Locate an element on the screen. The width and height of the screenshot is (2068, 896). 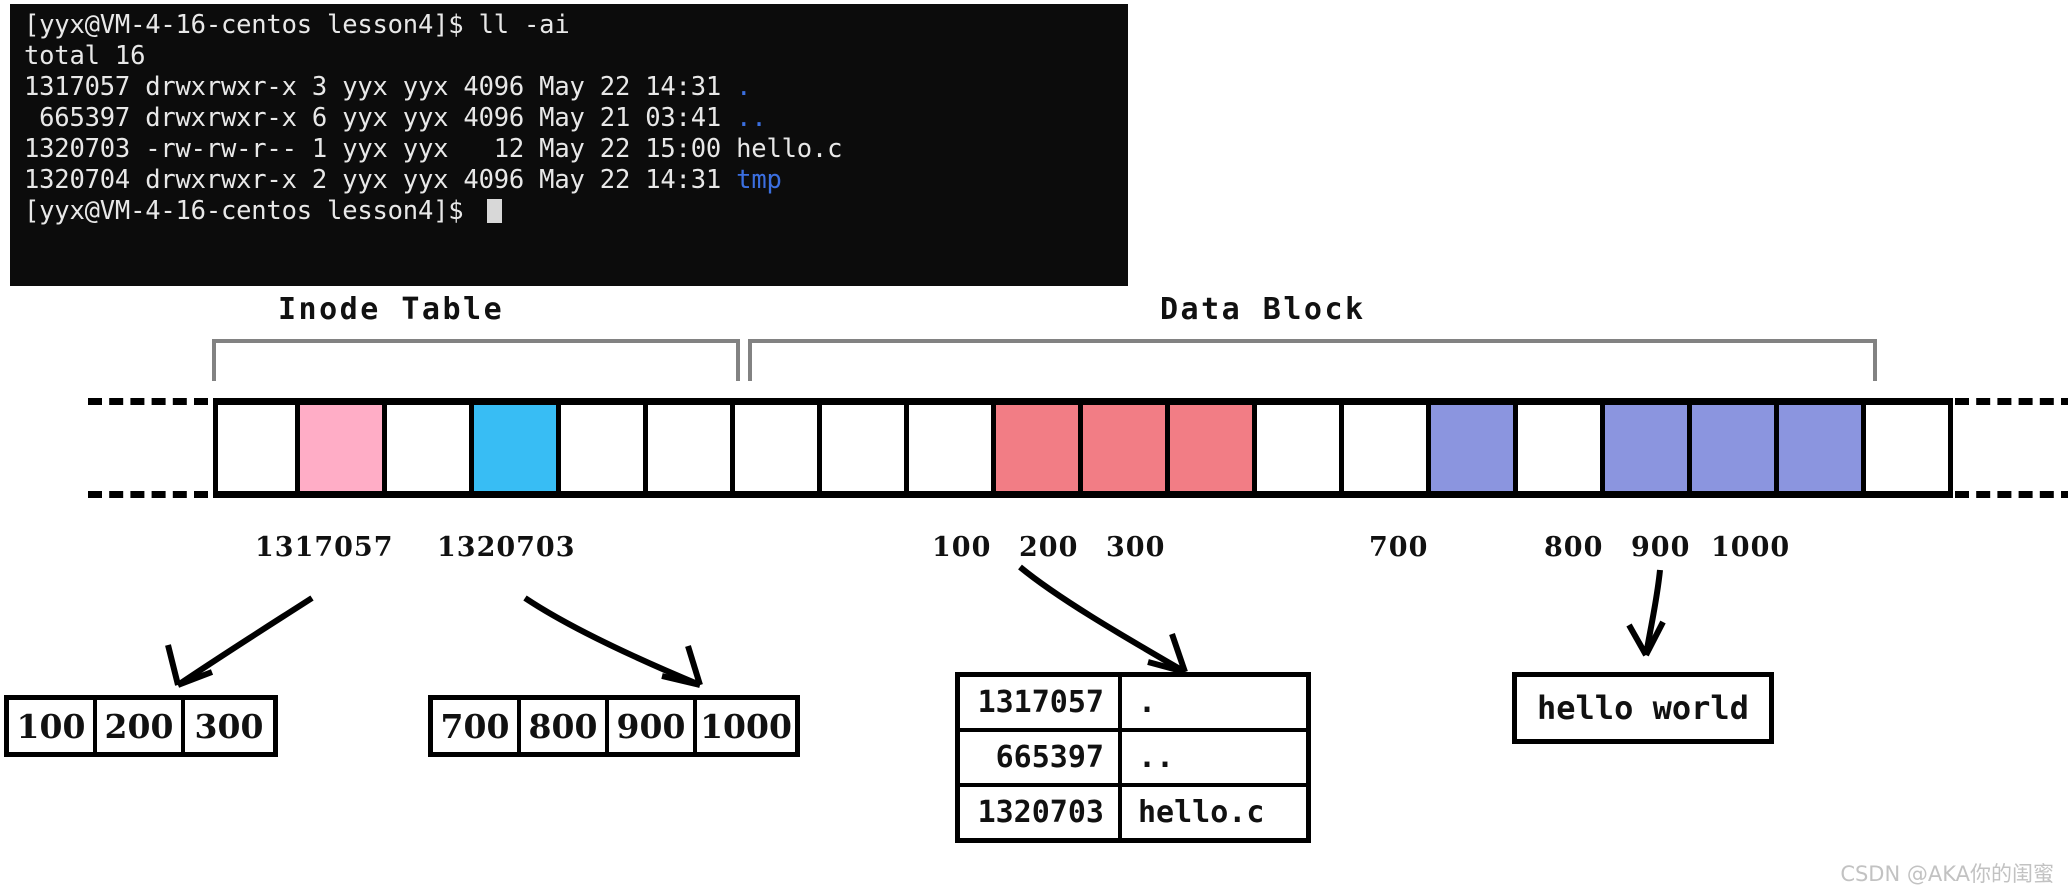
filesystem-strip is located at coordinates (1083, 448).